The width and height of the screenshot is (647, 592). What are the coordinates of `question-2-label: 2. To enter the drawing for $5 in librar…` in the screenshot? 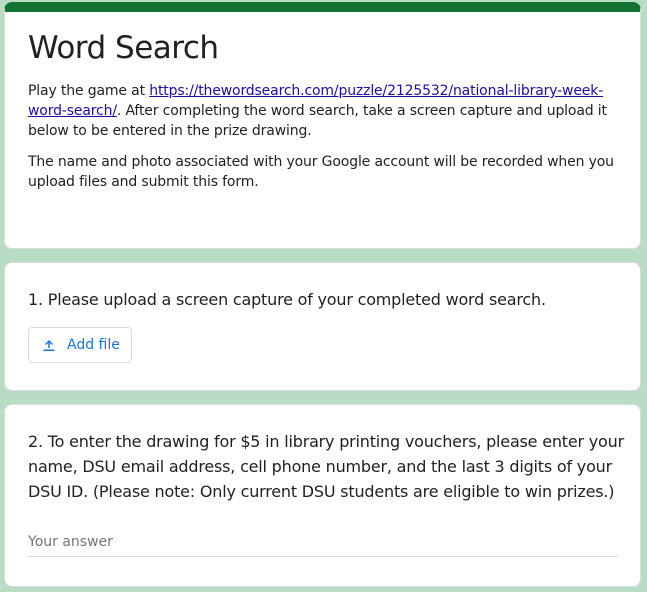 It's located at (326, 466).